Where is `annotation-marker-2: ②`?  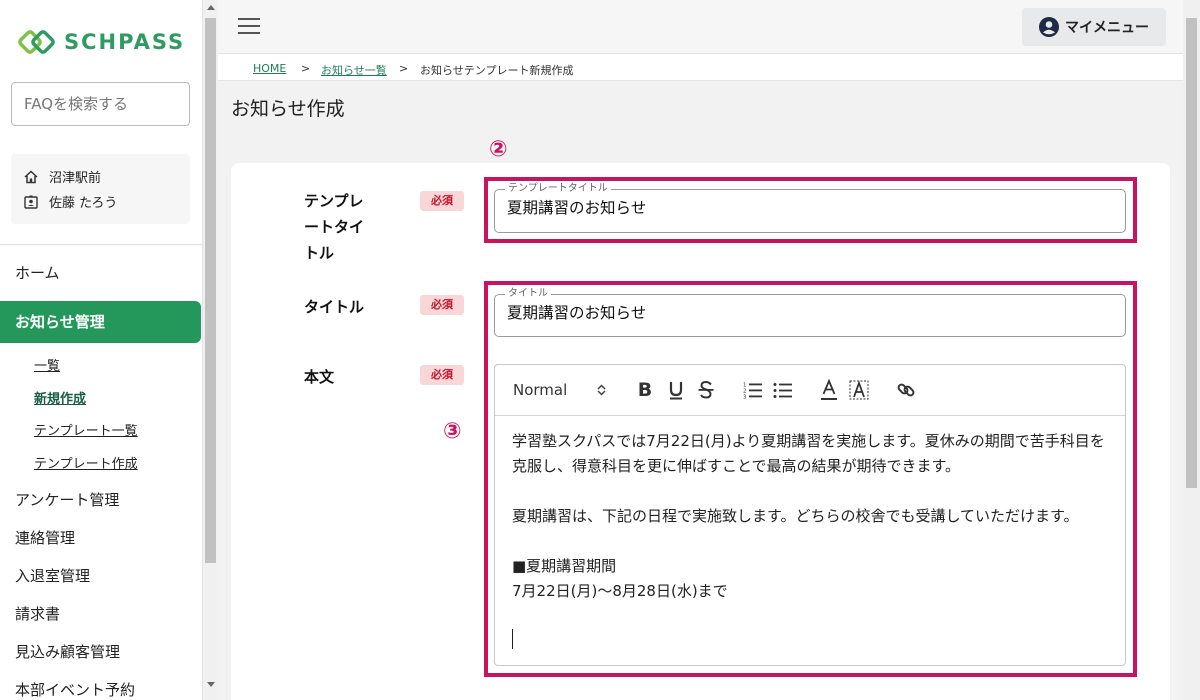
annotation-marker-2: ② is located at coordinates (498, 149).